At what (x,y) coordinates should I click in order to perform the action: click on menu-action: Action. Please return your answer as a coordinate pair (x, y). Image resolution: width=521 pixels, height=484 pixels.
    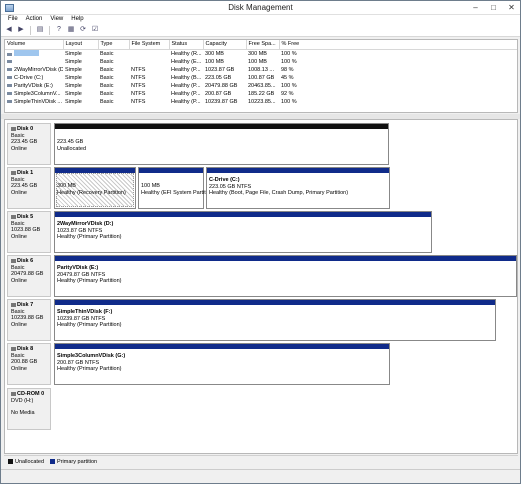
    Looking at the image, I should click on (34, 19).